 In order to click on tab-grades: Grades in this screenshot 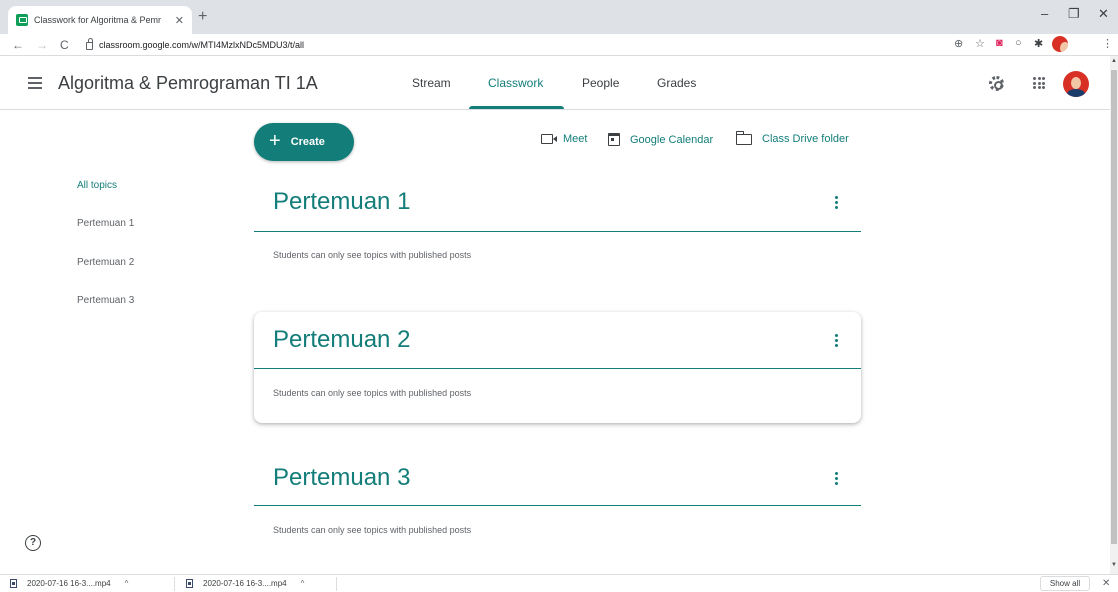, I will do `click(676, 83)`.